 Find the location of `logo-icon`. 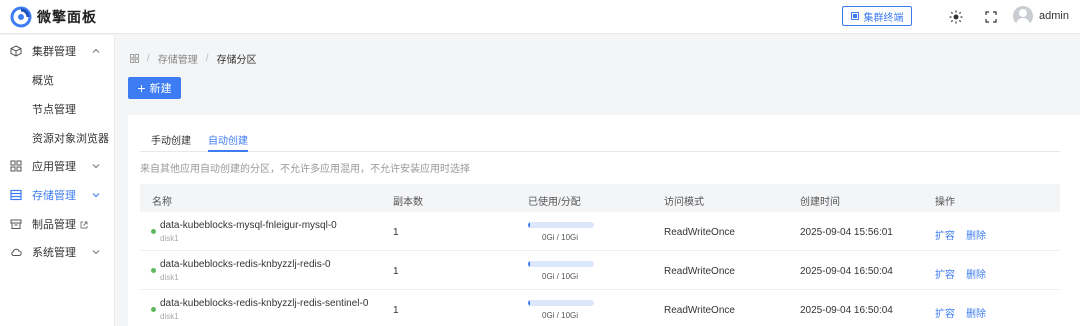

logo-icon is located at coordinates (21, 17).